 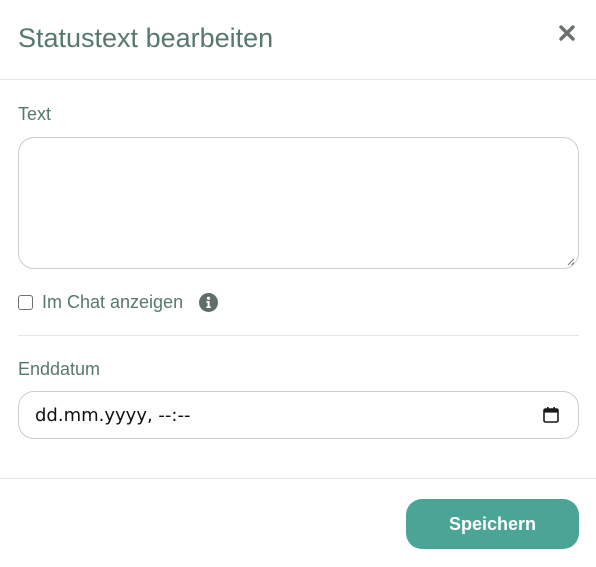 I want to click on show-in-chat-row: Im Chat anzeigen, so click(x=118, y=302).